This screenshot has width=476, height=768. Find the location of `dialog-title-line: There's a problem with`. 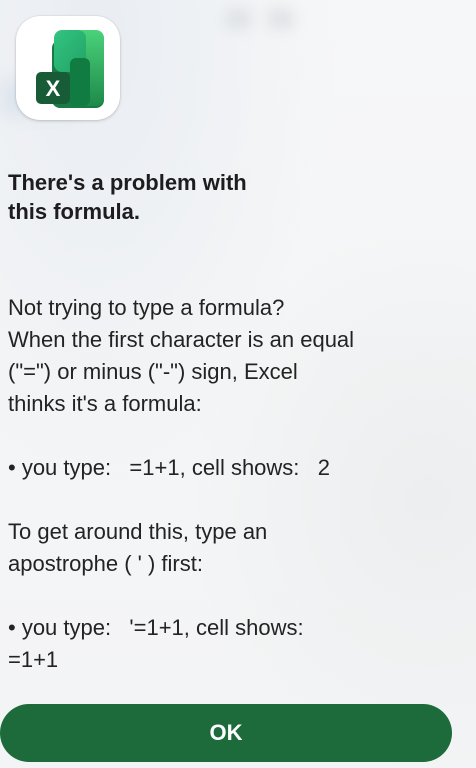

dialog-title-line: There's a problem with is located at coordinates (127, 182).